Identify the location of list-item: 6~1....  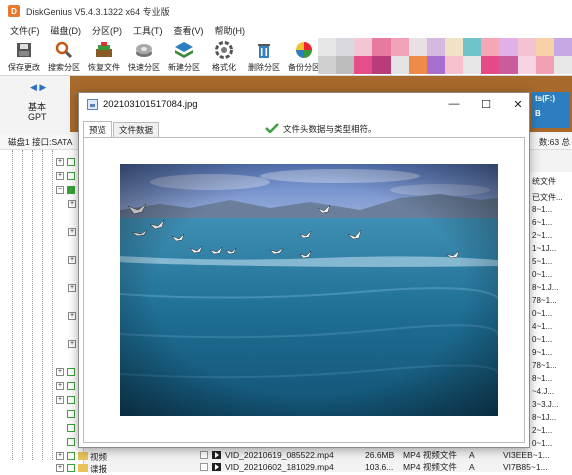
(542, 222).